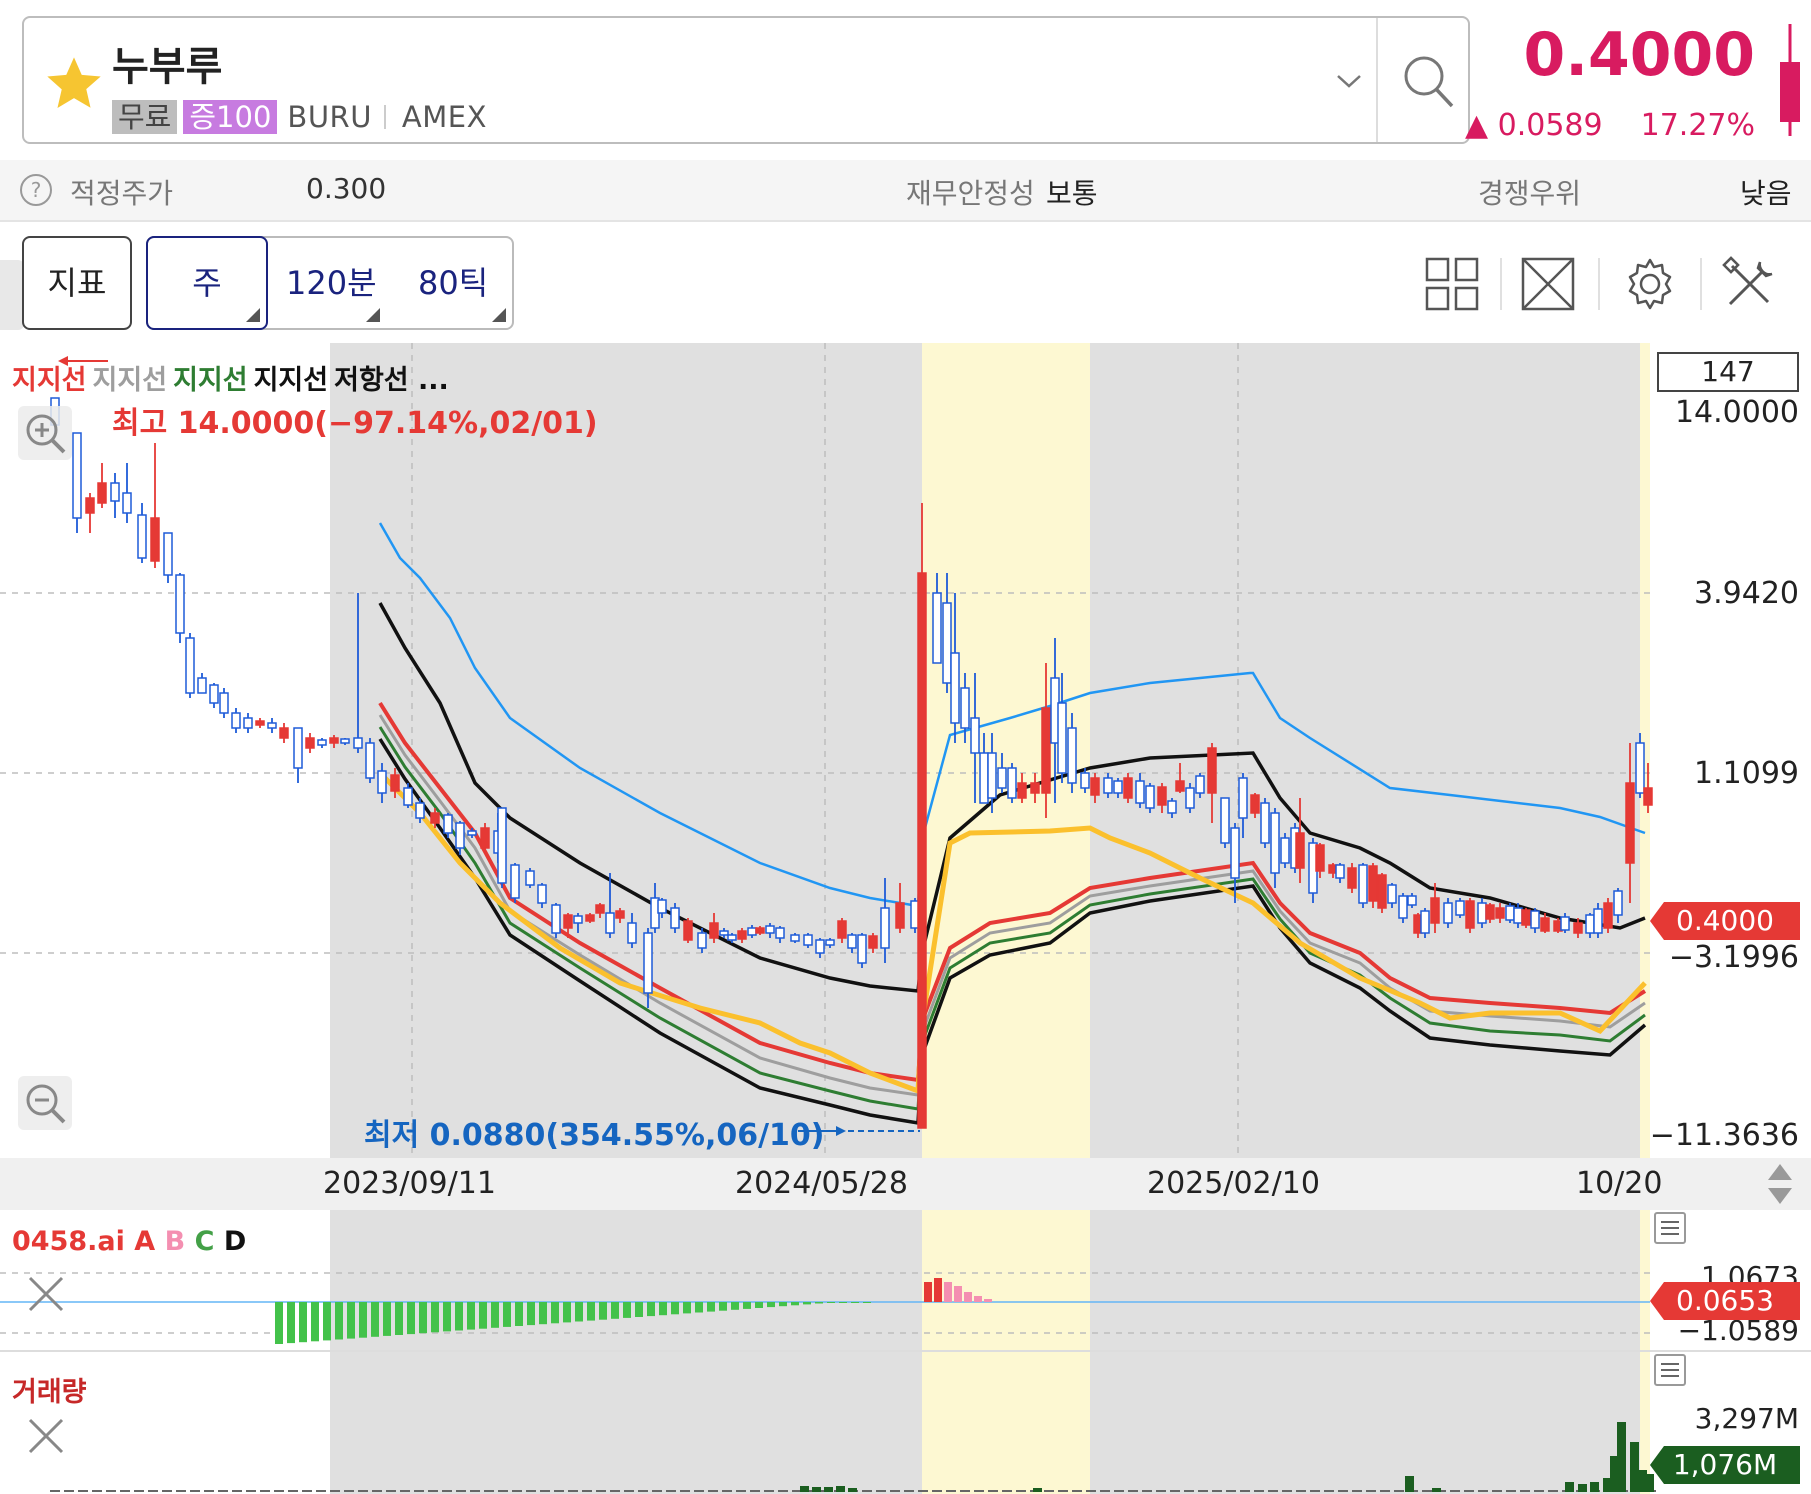  I want to click on indicator-button: 지표, so click(77, 283).